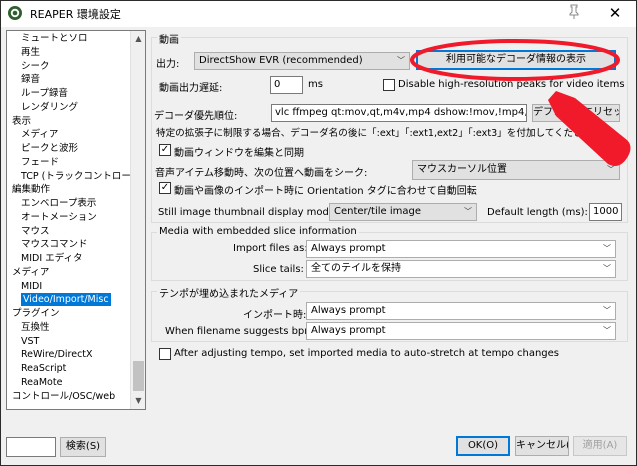 Image resolution: width=637 pixels, height=466 pixels. What do you see at coordinates (520, 102) in the screenshot?
I see `annotation-overlay` at bounding box center [520, 102].